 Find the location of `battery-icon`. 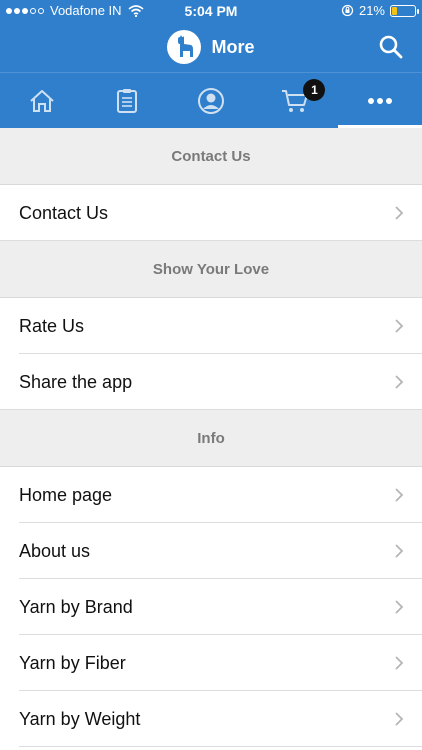

battery-icon is located at coordinates (404, 10).